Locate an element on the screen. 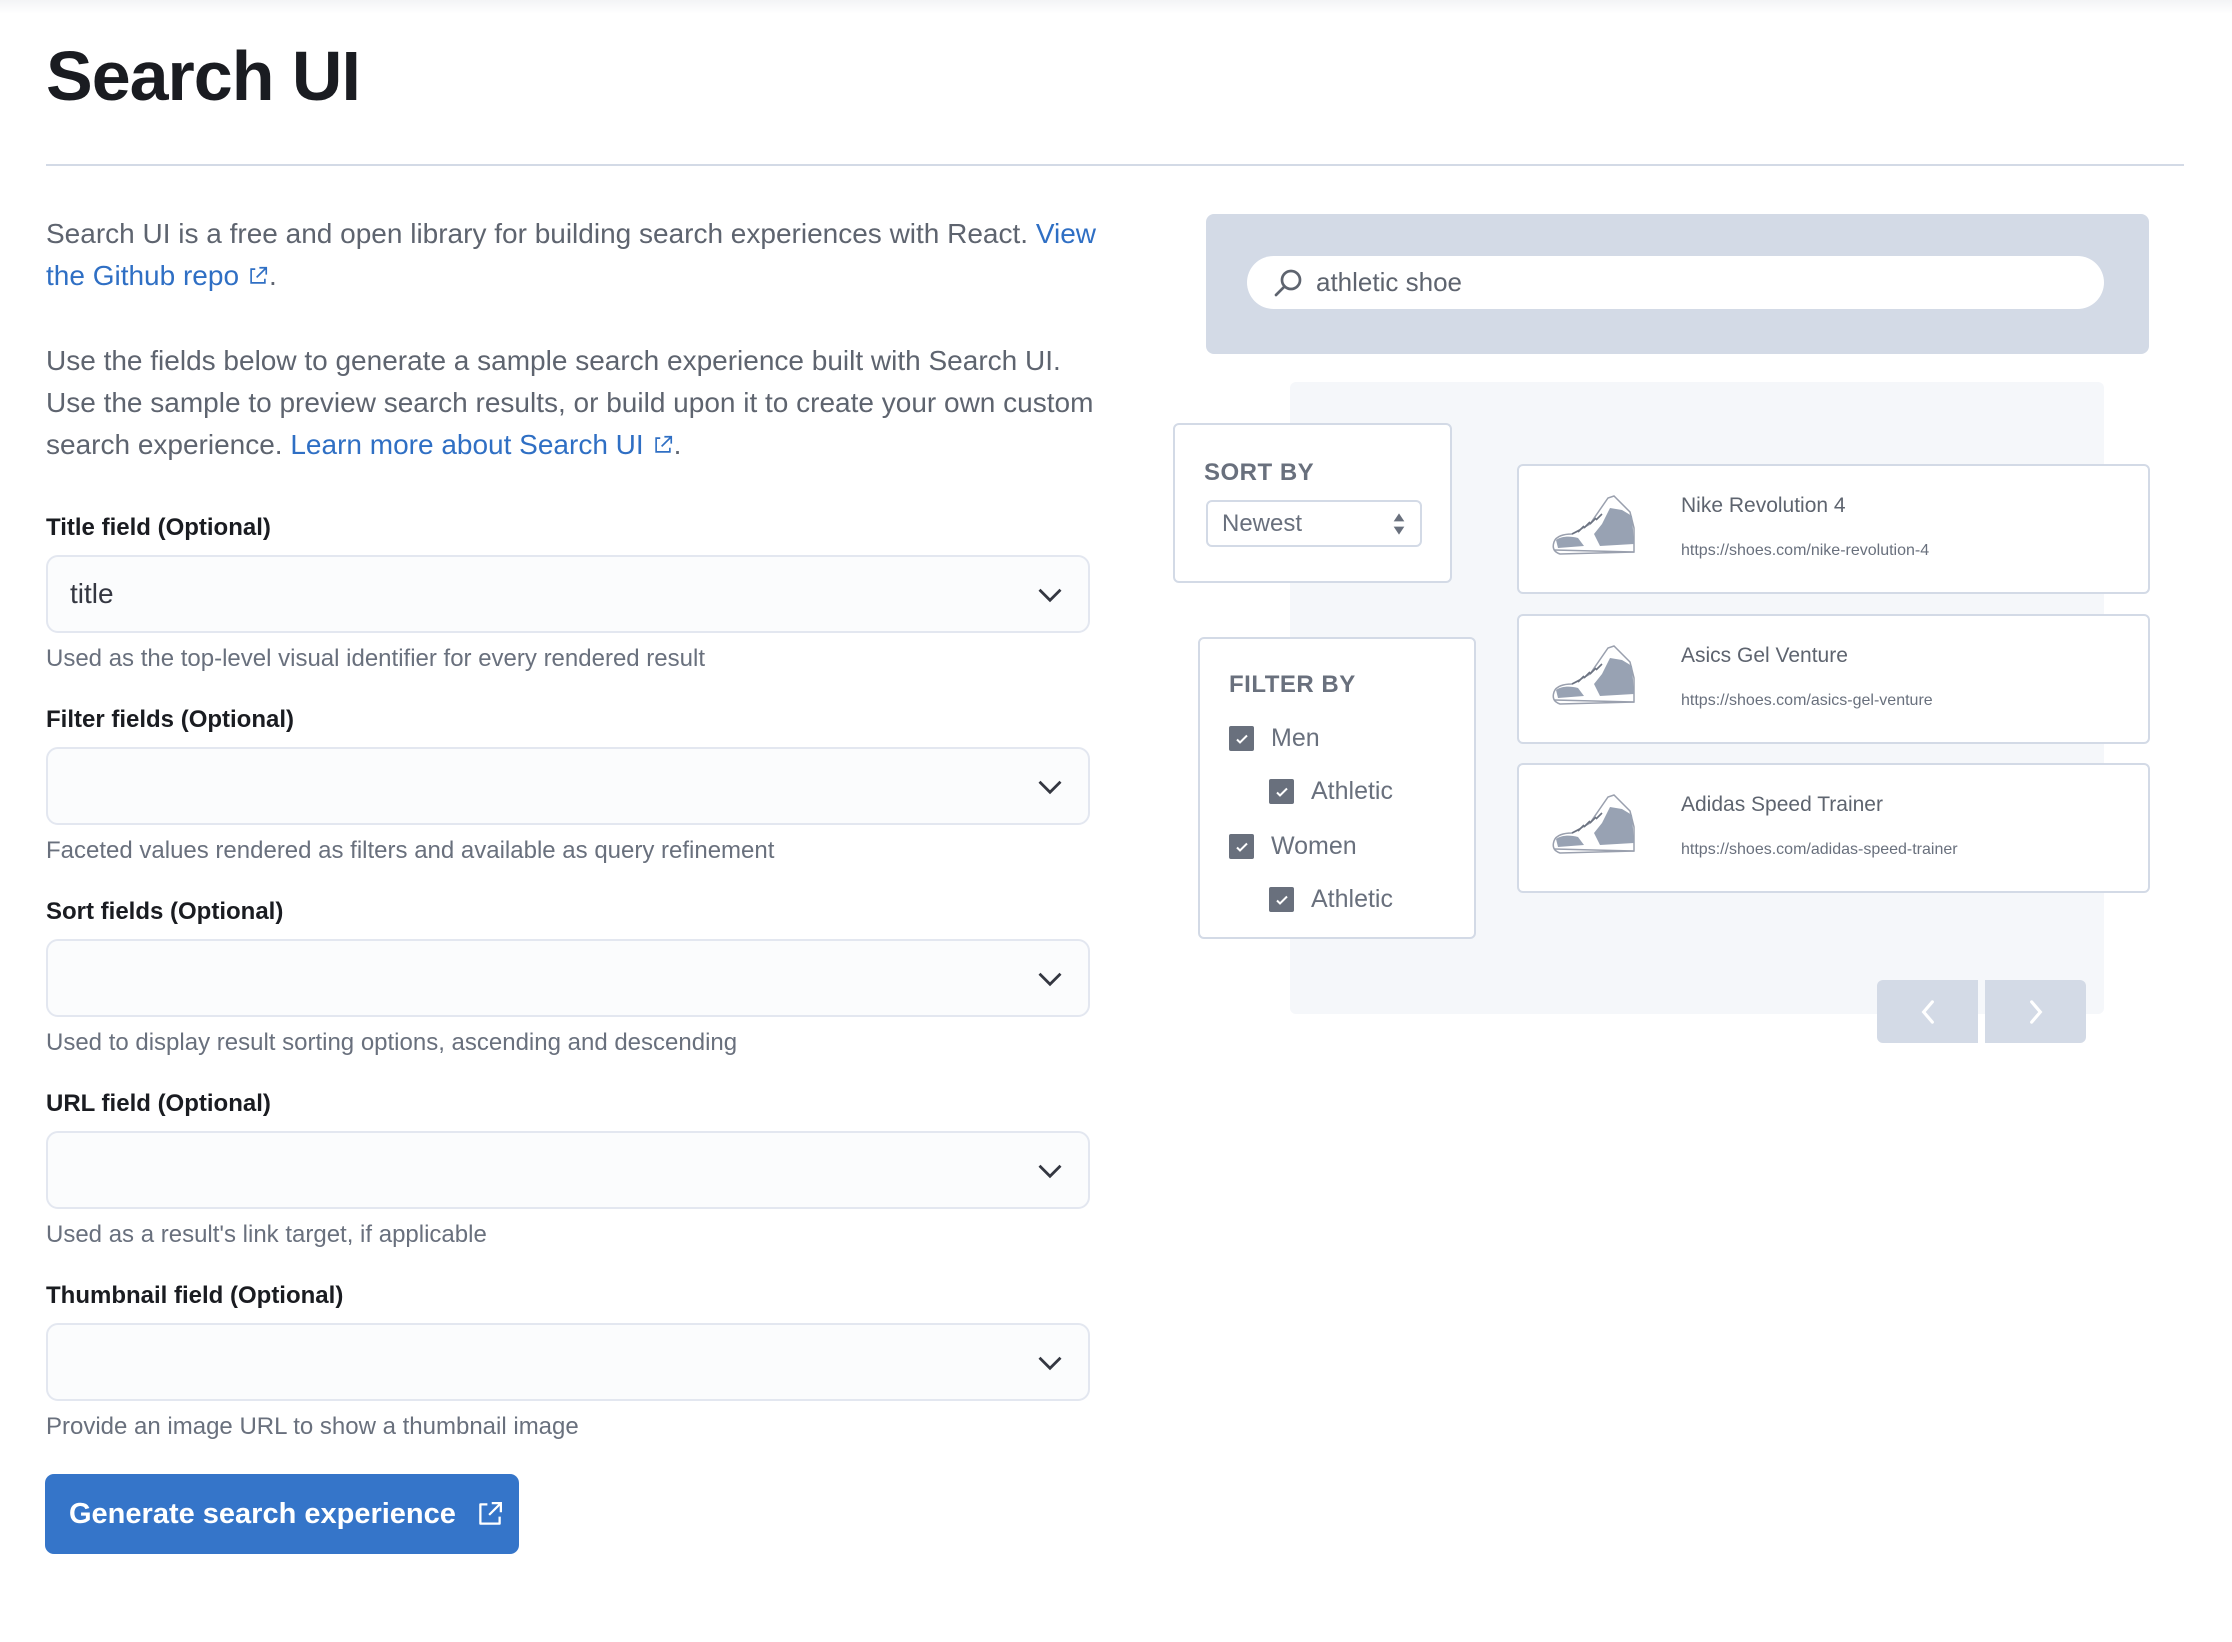 The image size is (2232, 1642). sort-fields-select is located at coordinates (568, 978).